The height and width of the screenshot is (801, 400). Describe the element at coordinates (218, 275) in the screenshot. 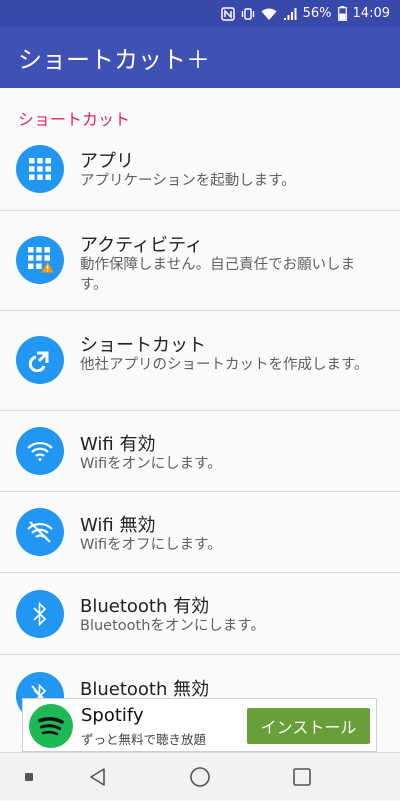

I see `item-subtitle: 動作保障しません。自己責任でお願いします。` at that location.